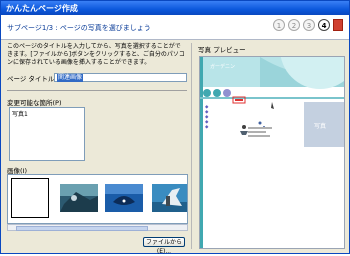  What do you see at coordinates (206, 117) in the screenshot?
I see `preview-side-links: ◆ ◆ ◆ ◆ ◆` at bounding box center [206, 117].